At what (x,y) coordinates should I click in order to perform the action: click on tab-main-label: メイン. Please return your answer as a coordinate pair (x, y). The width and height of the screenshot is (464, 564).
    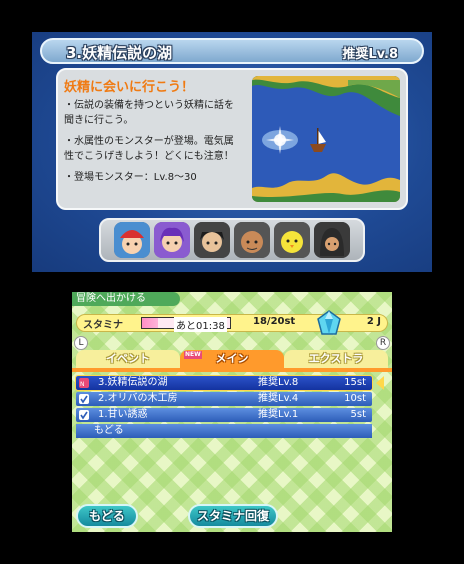
    Looking at the image, I should click on (232, 358).